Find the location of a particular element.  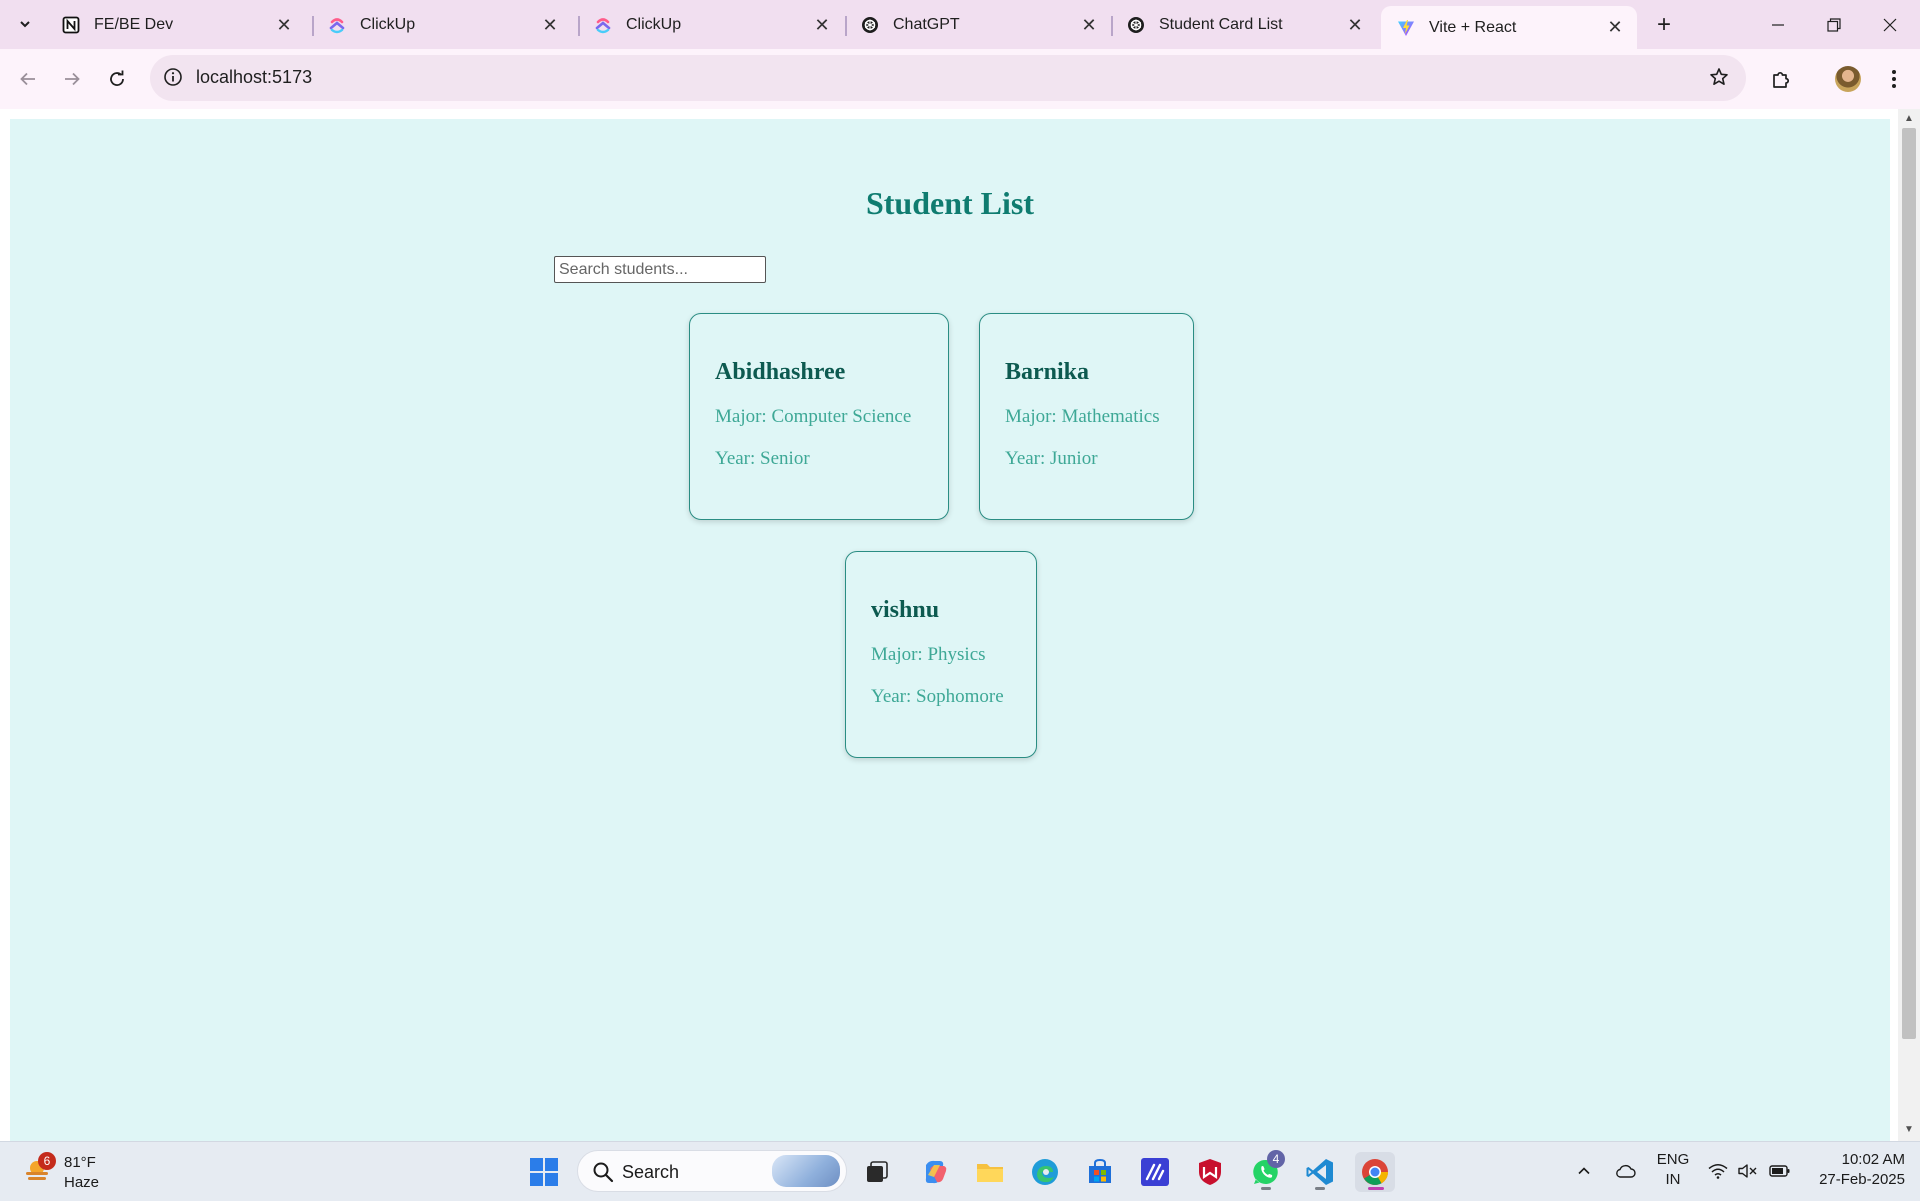

file-explorer-button is located at coordinates (990, 1172).